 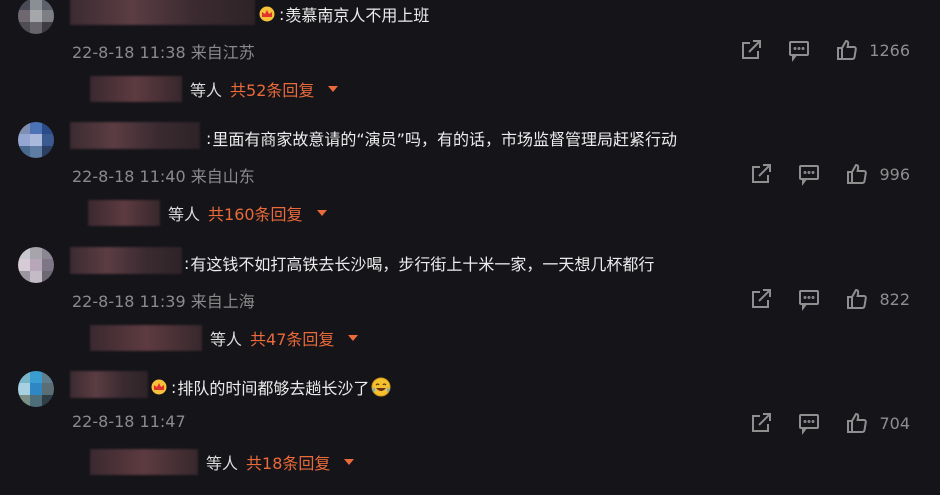 I want to click on reply-count-link: 共52条回复, so click(x=284, y=89).